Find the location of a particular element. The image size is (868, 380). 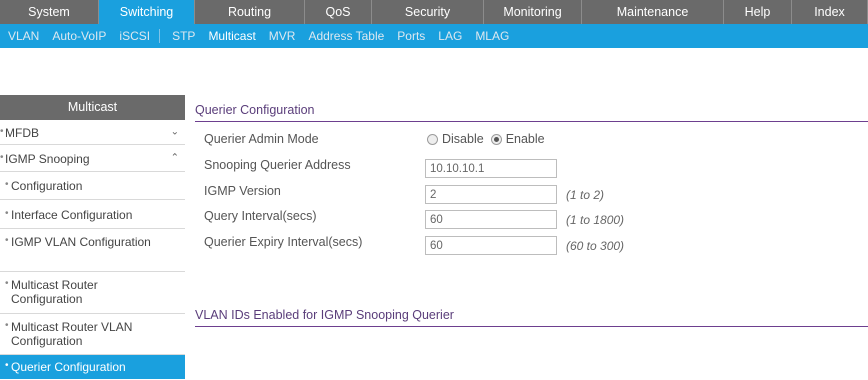

sidebar-item-label: Multicast Router Configuration is located at coordinates (54, 292).